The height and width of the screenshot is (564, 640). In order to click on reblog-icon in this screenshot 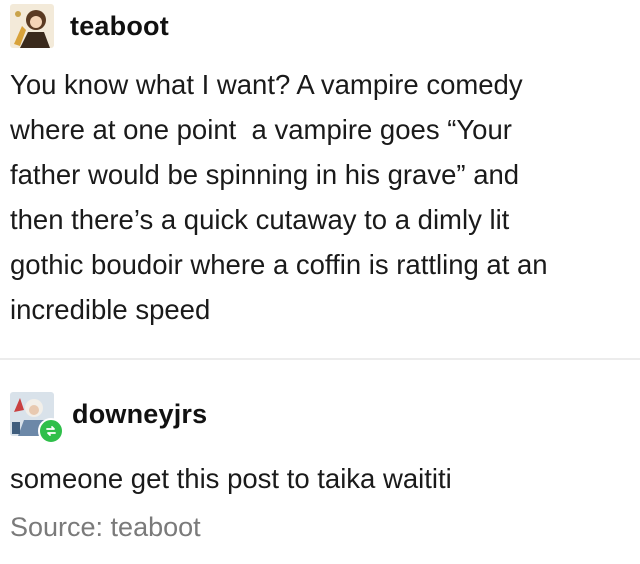, I will do `click(51, 431)`.